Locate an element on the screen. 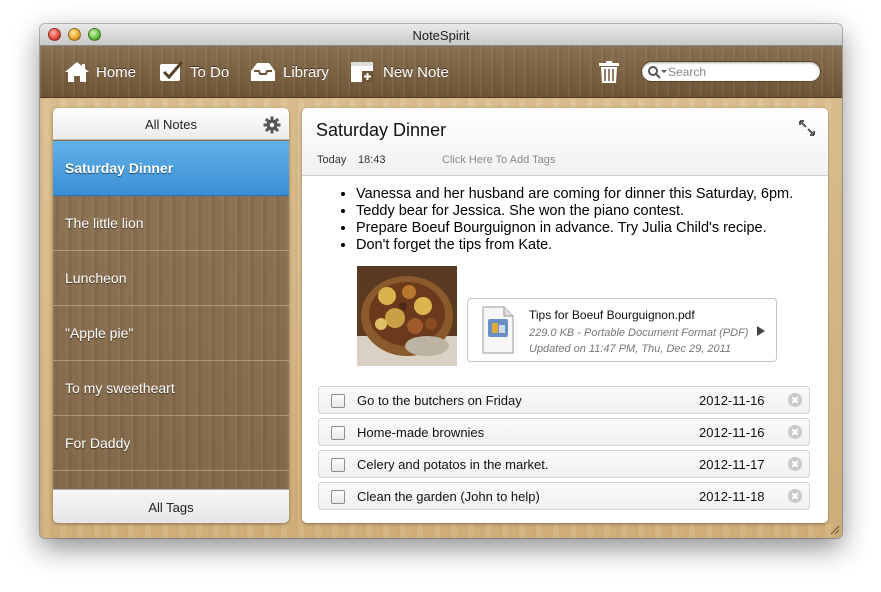 The width and height of the screenshot is (881, 592). note-time: 18:43 is located at coordinates (372, 160).